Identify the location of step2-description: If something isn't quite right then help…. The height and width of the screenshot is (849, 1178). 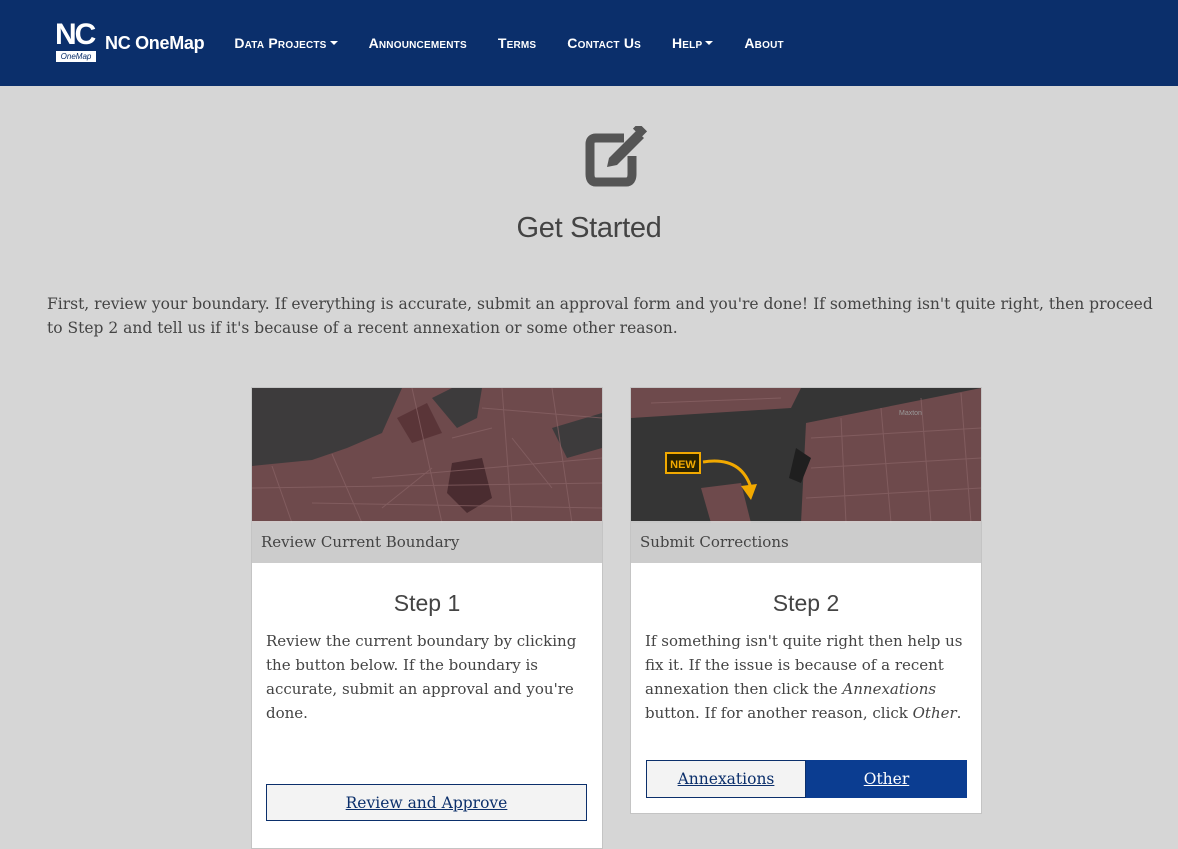
(806, 677).